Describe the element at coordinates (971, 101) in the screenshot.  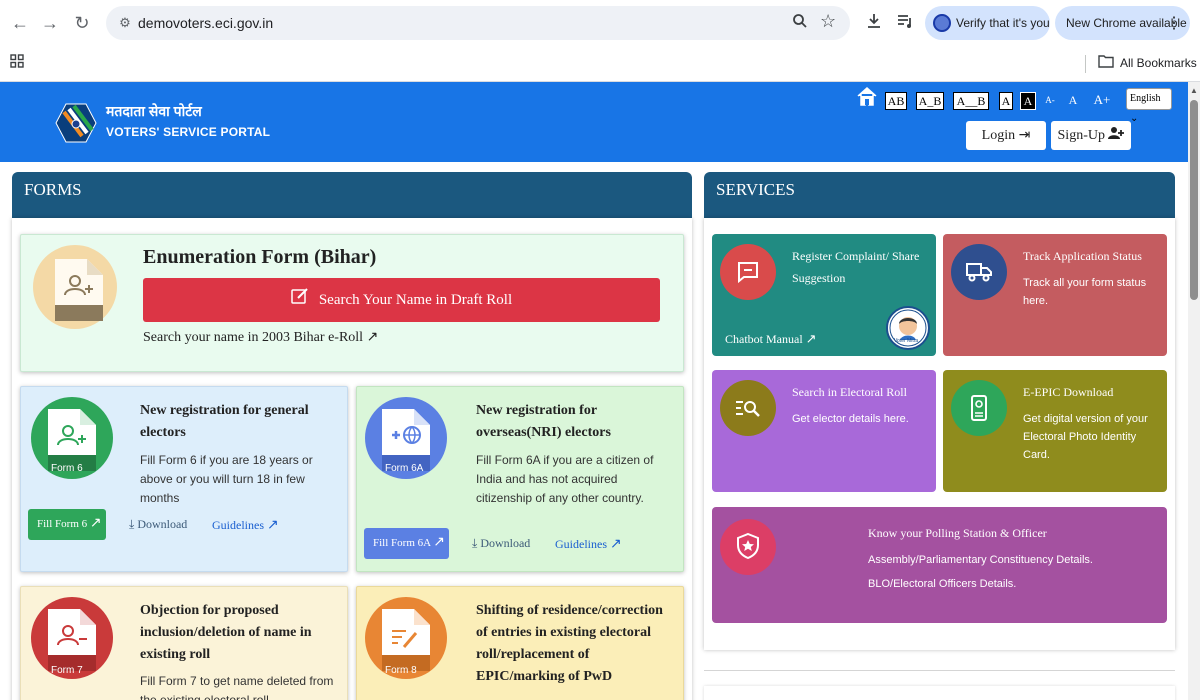
I see `accessibility-a-wide-b: A__B` at that location.